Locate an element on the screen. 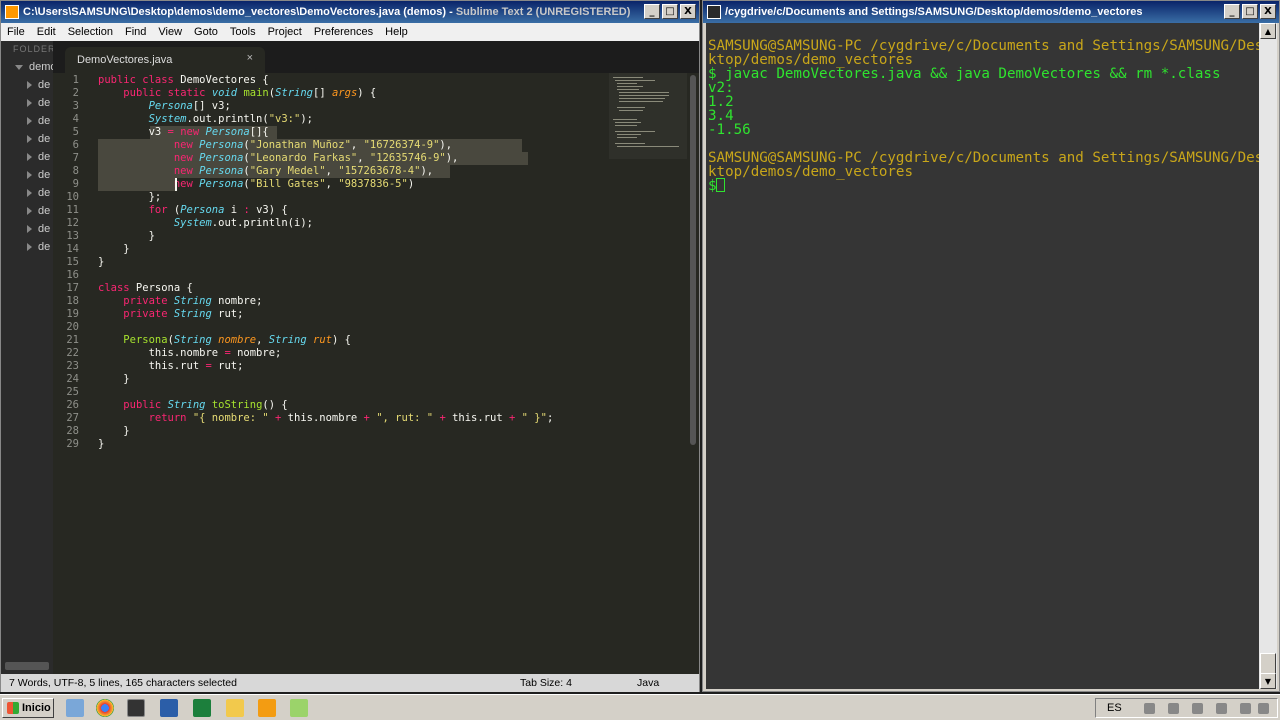  menu-preferences: Preferences is located at coordinates (343, 32).